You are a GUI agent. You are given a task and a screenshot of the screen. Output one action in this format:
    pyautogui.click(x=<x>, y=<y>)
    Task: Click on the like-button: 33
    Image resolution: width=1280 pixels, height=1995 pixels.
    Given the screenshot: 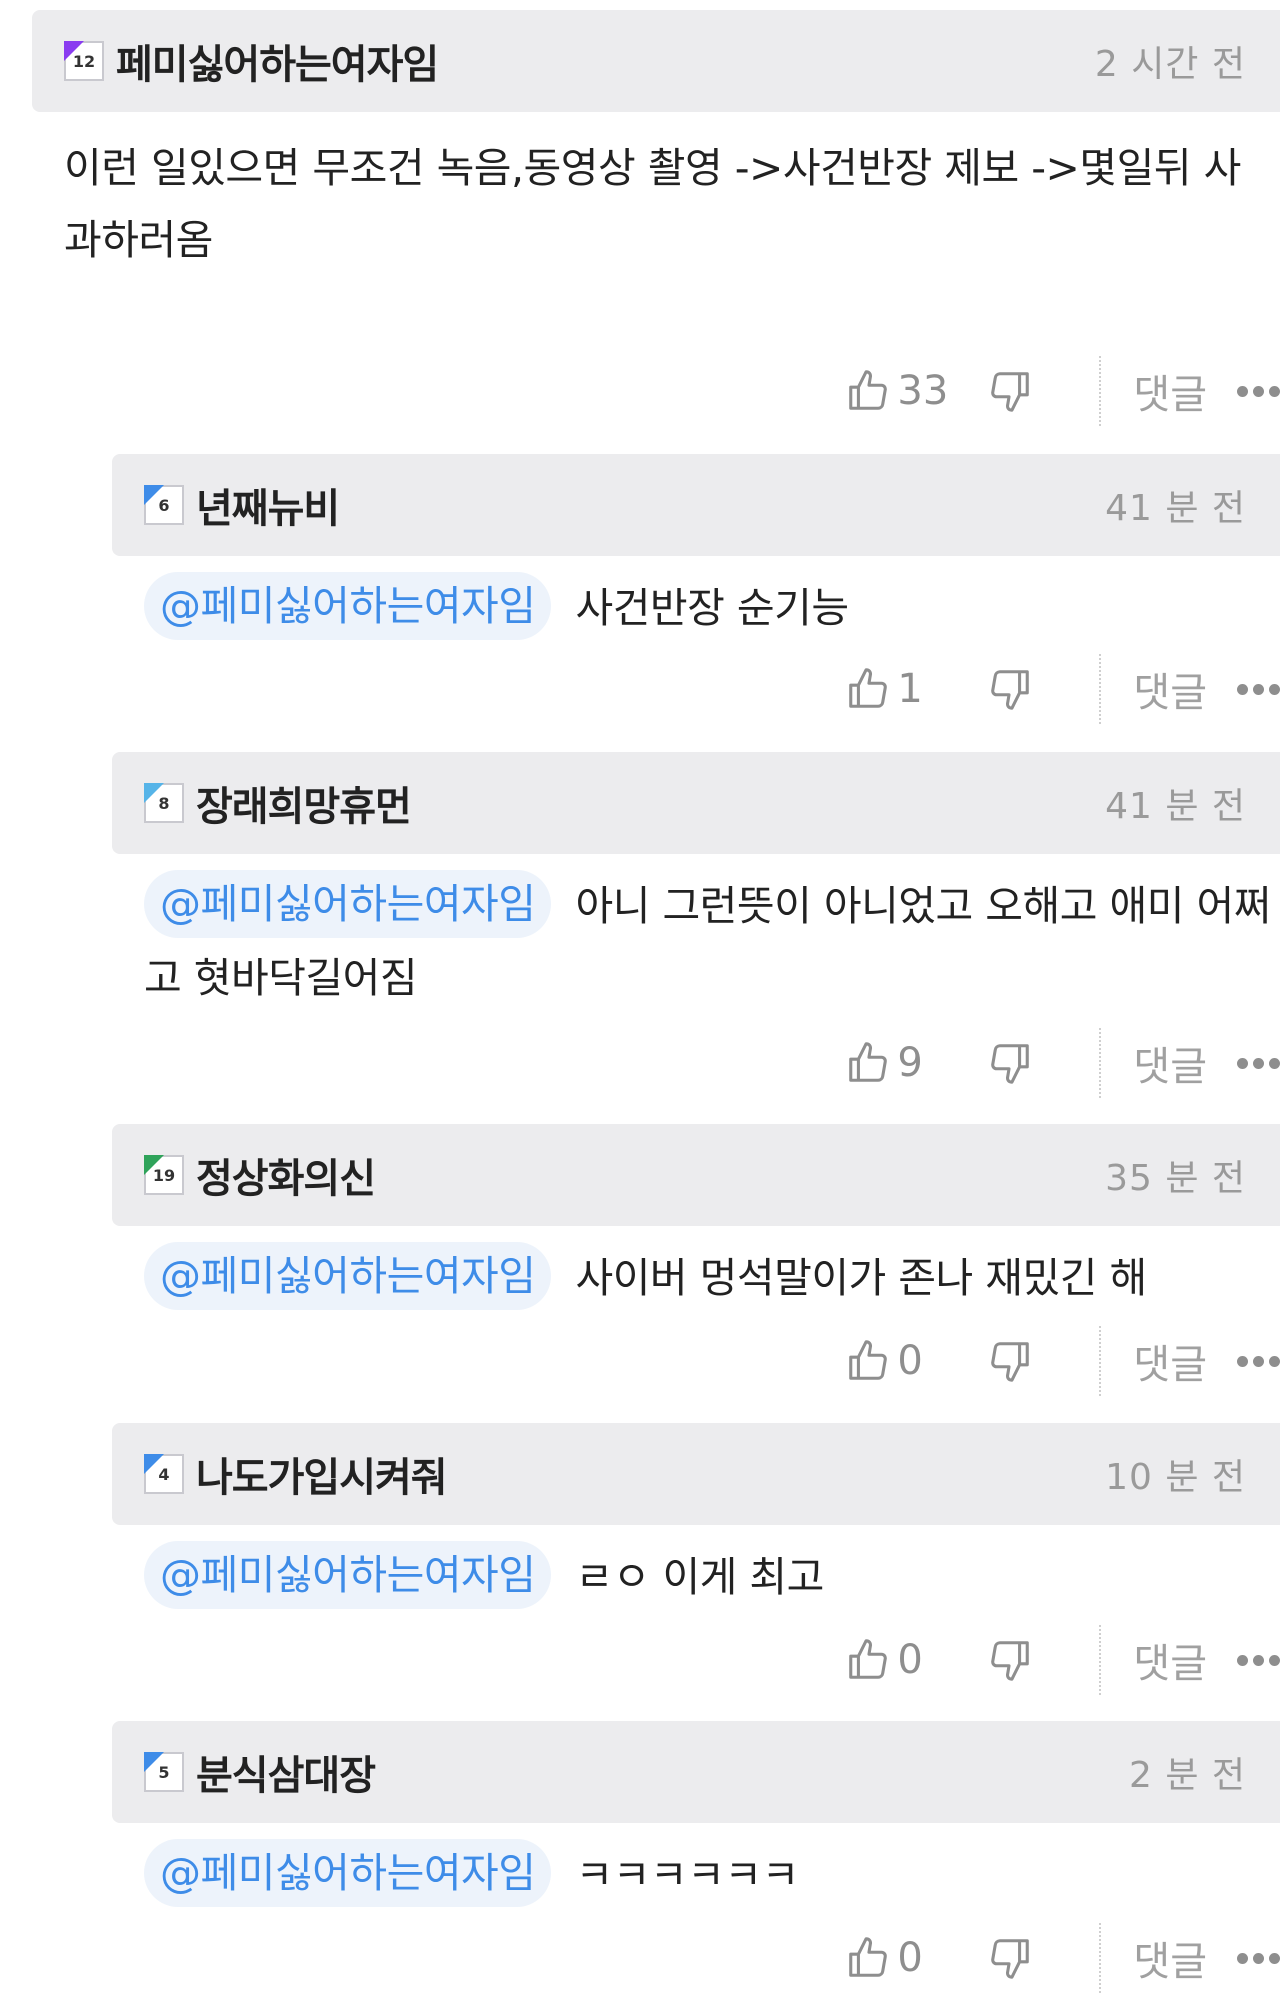 What is the action you would take?
    pyautogui.click(x=898, y=391)
    